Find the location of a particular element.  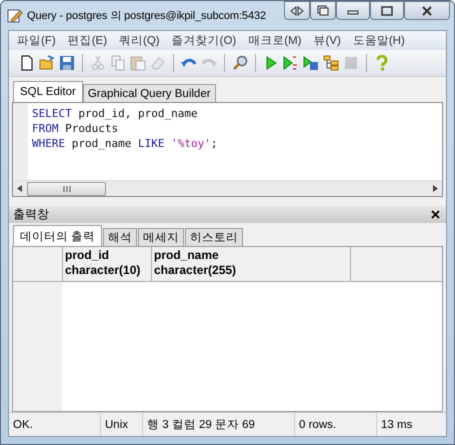

panel-title: 출력창 is located at coordinates (31, 214).